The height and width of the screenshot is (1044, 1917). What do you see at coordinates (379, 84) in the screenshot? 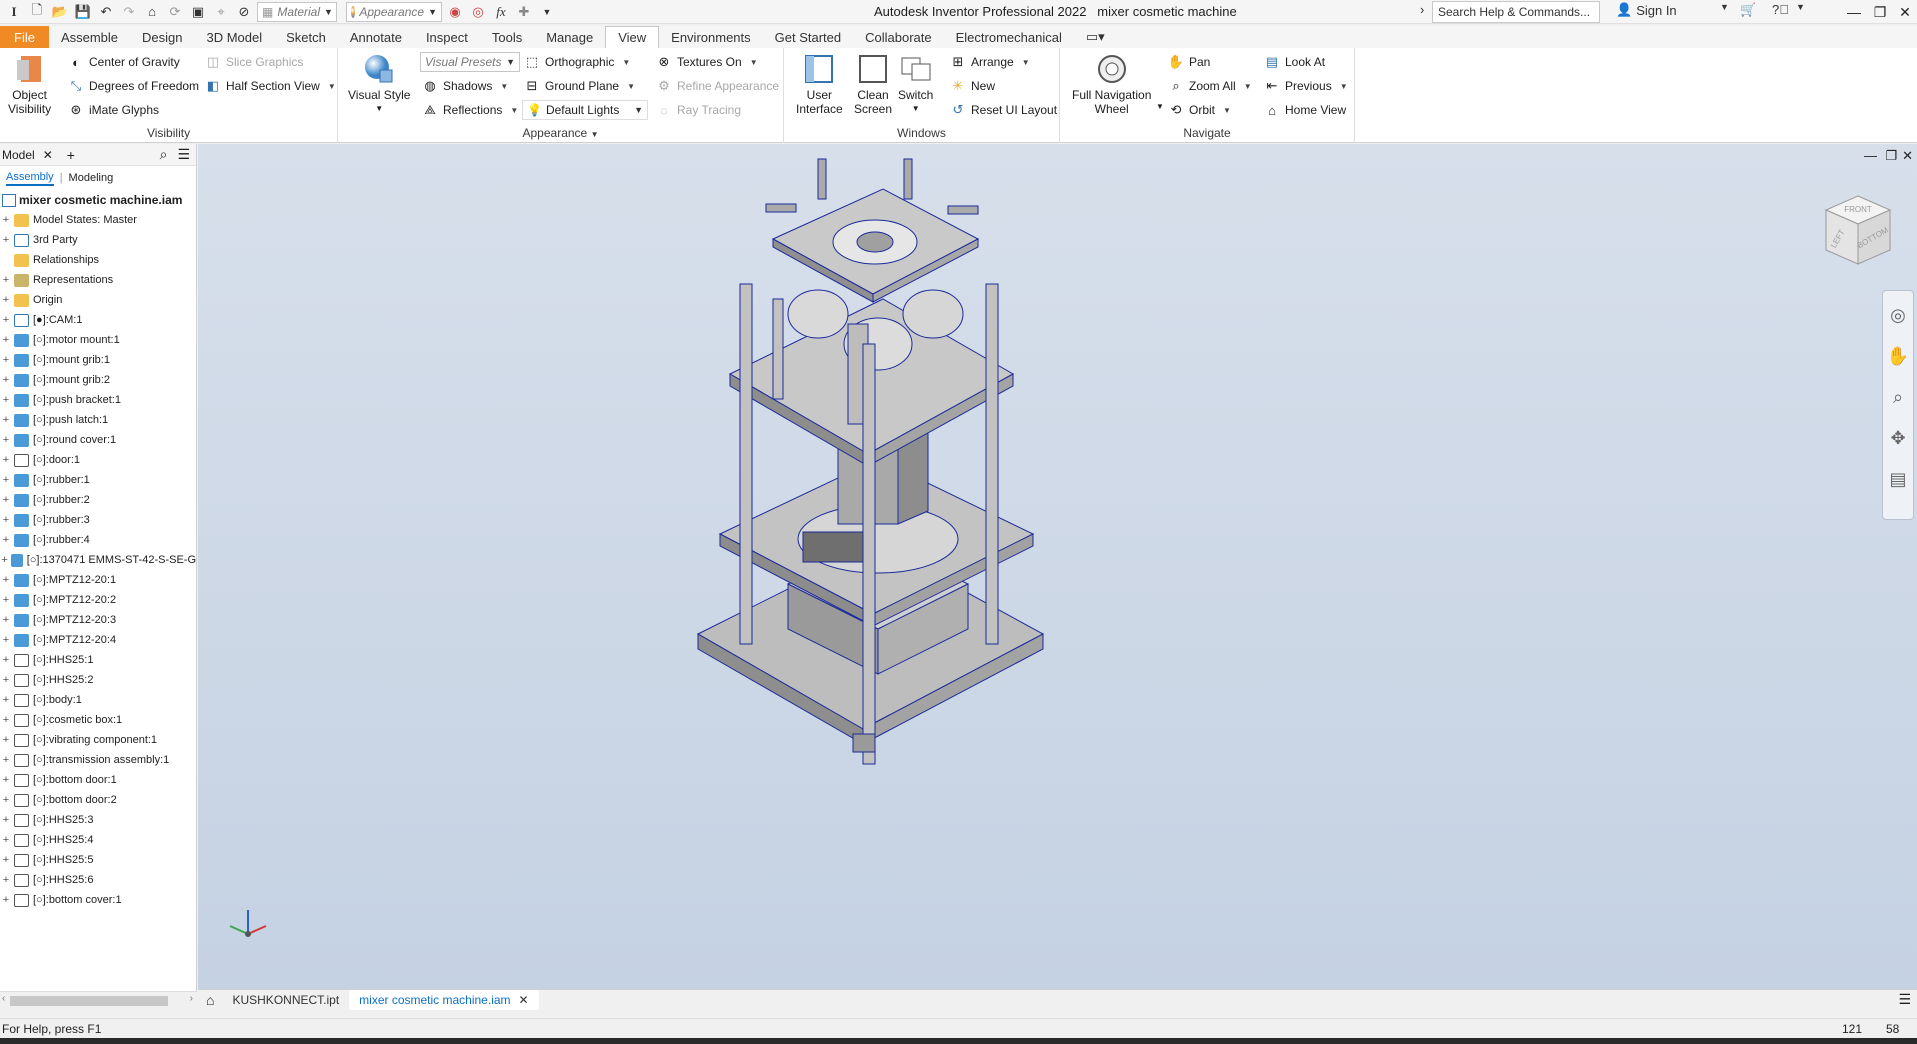
I see `visual-style-button: Visual Style ▼` at bounding box center [379, 84].